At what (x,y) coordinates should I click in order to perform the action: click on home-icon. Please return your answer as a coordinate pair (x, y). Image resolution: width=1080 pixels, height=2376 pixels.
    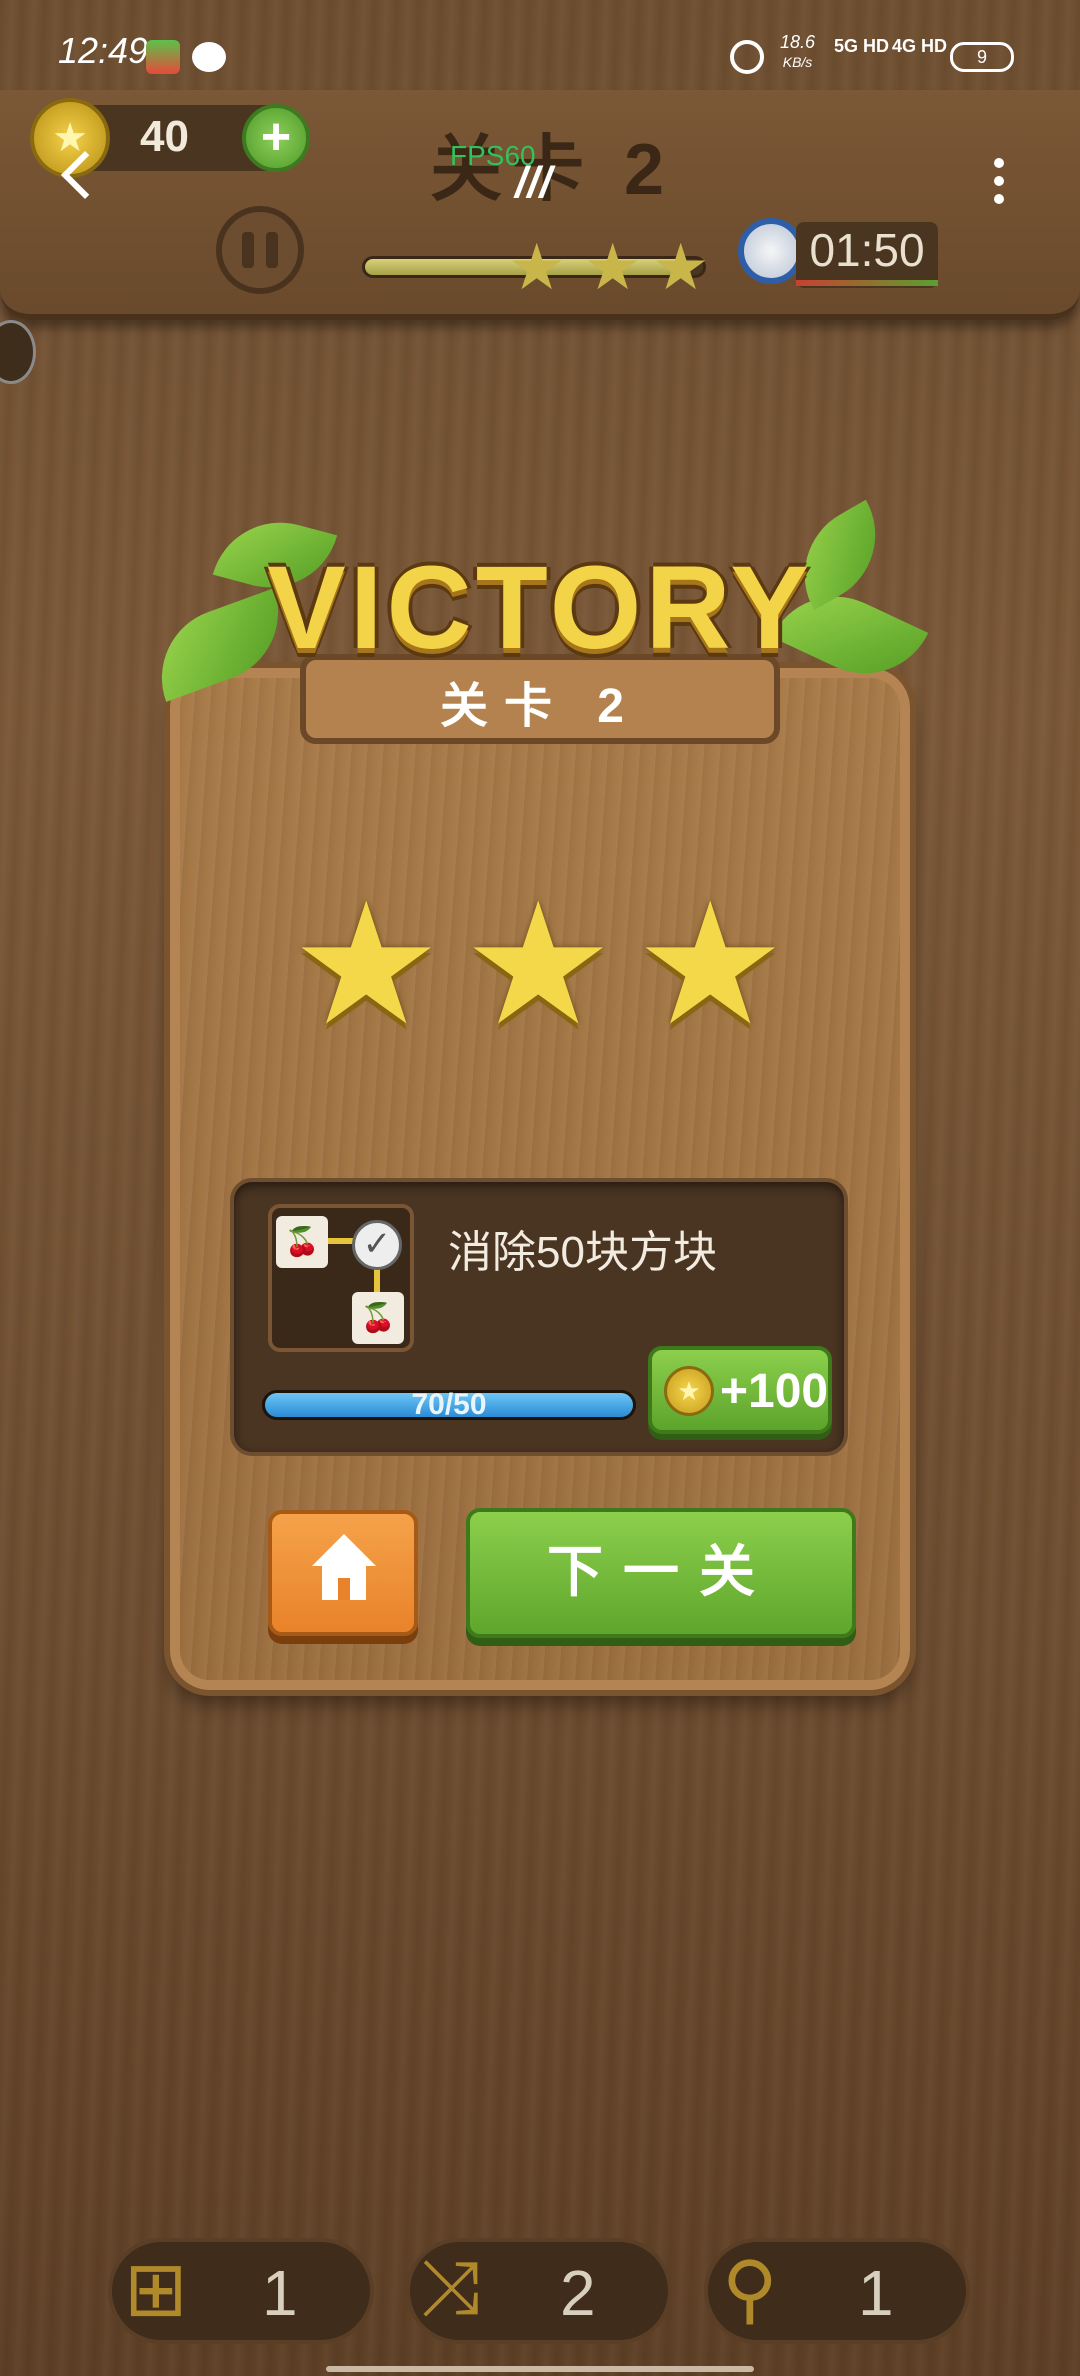
    Looking at the image, I should click on (344, 1569).